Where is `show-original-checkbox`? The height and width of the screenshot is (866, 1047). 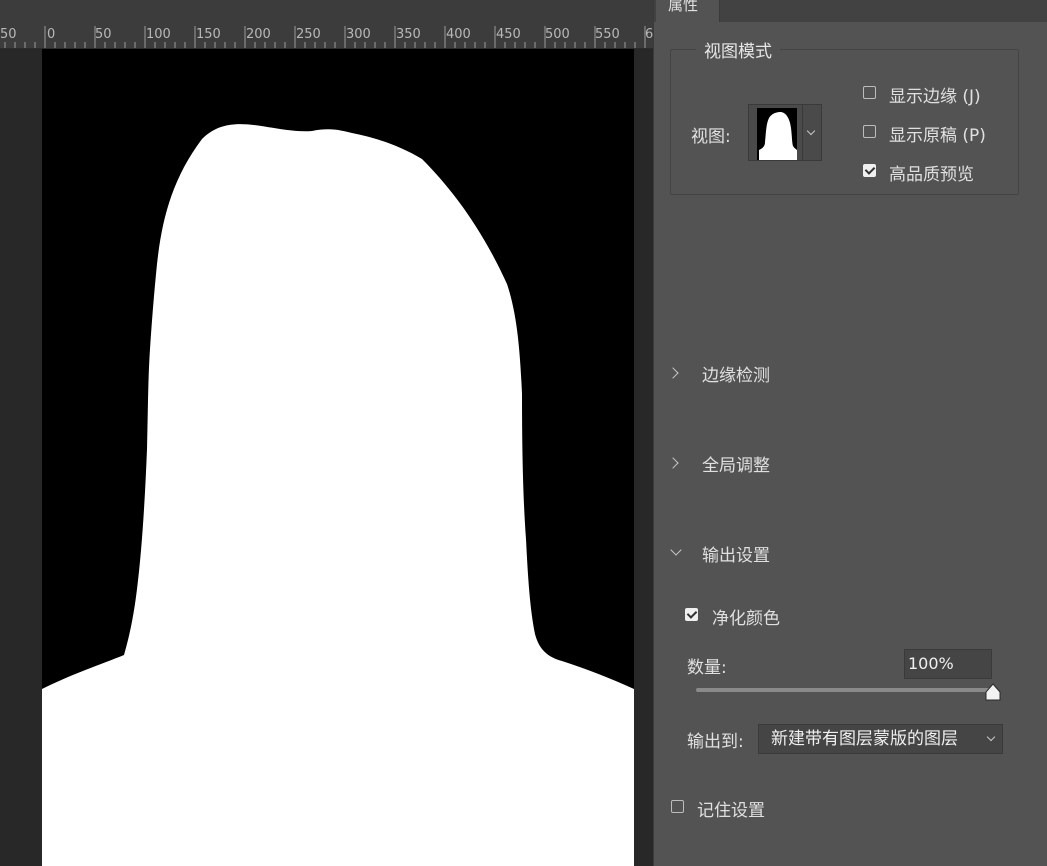 show-original-checkbox is located at coordinates (869, 131).